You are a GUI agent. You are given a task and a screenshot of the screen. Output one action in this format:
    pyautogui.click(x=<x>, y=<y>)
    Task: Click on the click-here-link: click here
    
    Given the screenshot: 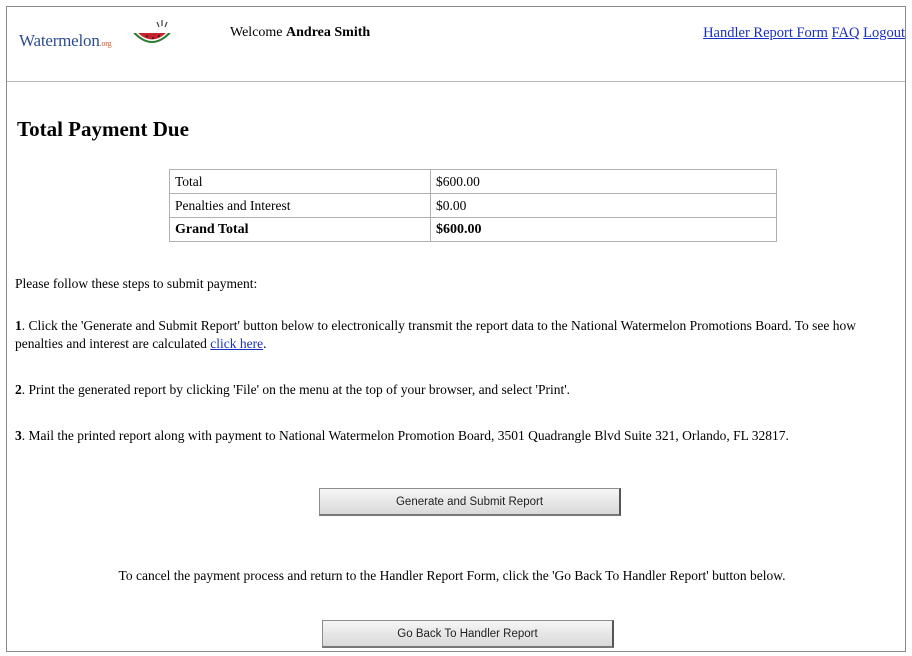 What is the action you would take?
    pyautogui.click(x=236, y=343)
    